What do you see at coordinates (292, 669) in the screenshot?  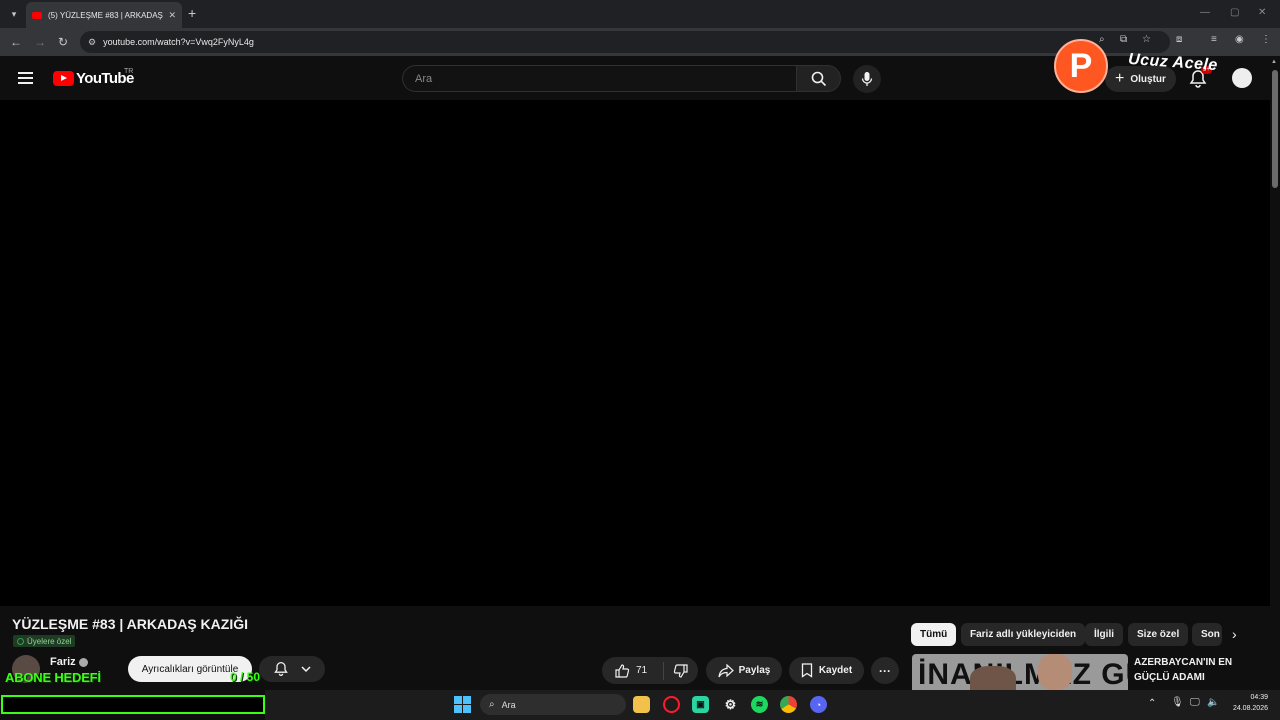 I see `notification-preference-button` at bounding box center [292, 669].